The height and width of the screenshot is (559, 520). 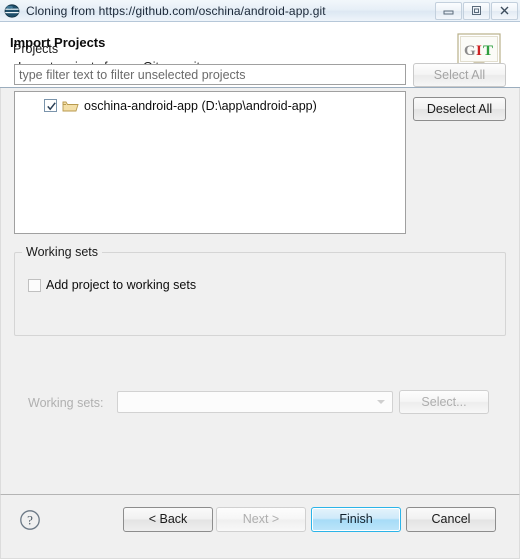 What do you see at coordinates (168, 519) in the screenshot?
I see `back-button: < Back` at bounding box center [168, 519].